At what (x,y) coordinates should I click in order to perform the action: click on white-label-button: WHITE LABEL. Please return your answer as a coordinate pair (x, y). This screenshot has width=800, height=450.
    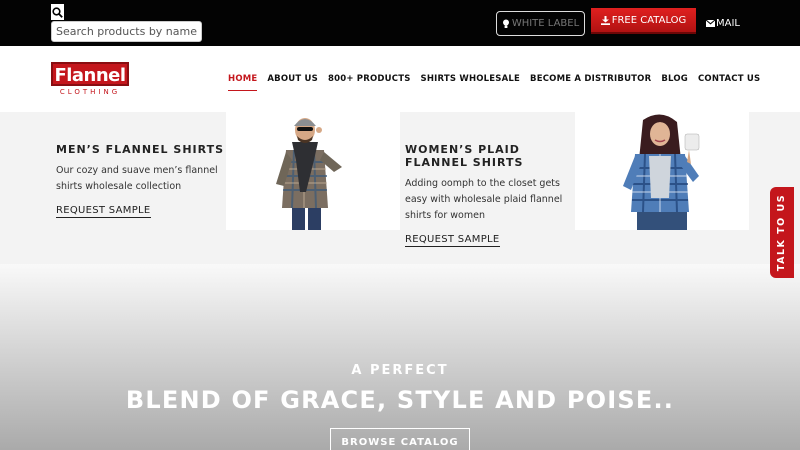
    Looking at the image, I should click on (540, 23).